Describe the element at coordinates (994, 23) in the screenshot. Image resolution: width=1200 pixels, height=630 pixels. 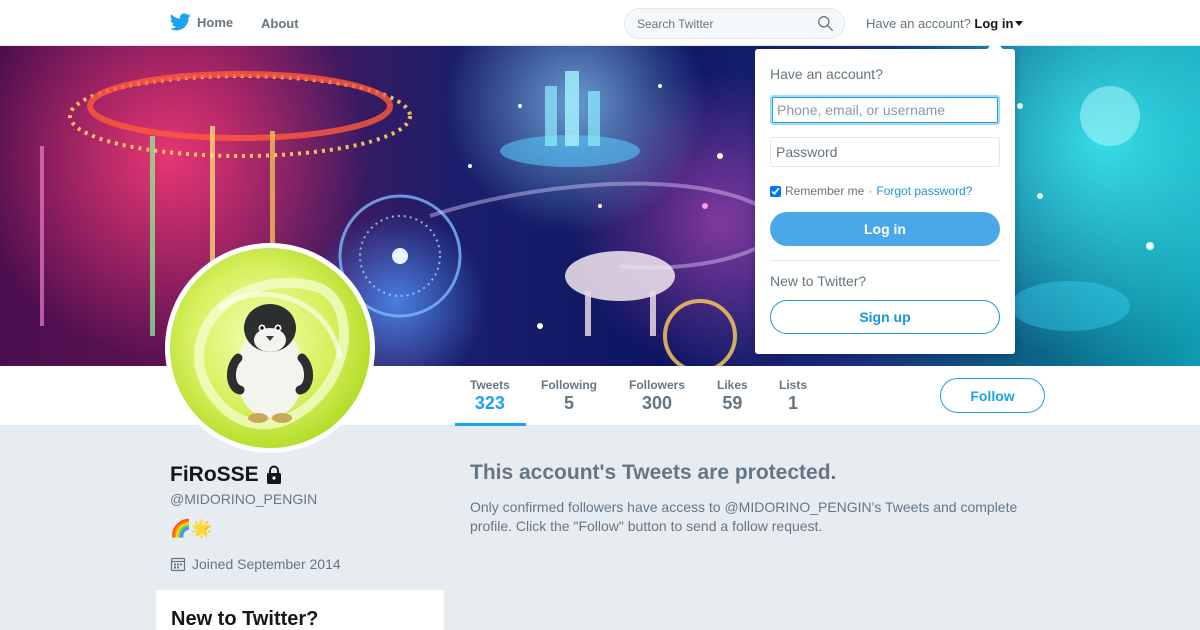
I see `login-toggle-label: Log in` at that location.